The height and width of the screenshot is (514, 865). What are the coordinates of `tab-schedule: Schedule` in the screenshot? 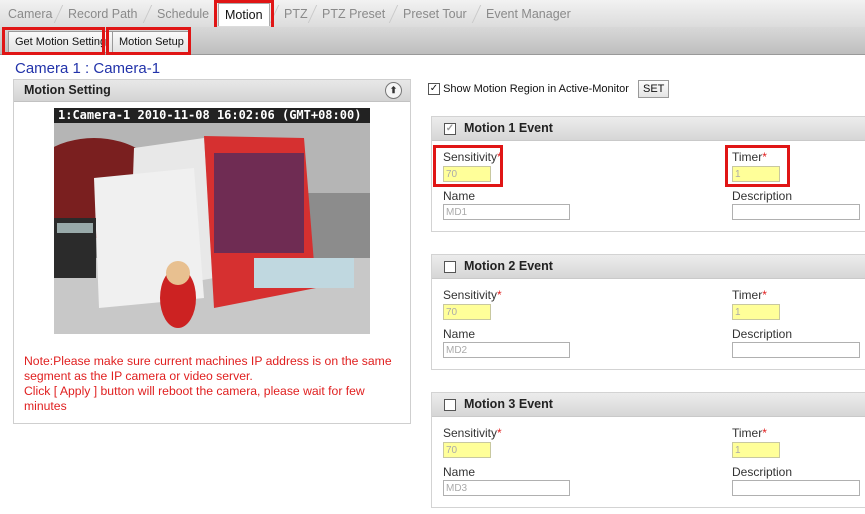 It's located at (183, 14).